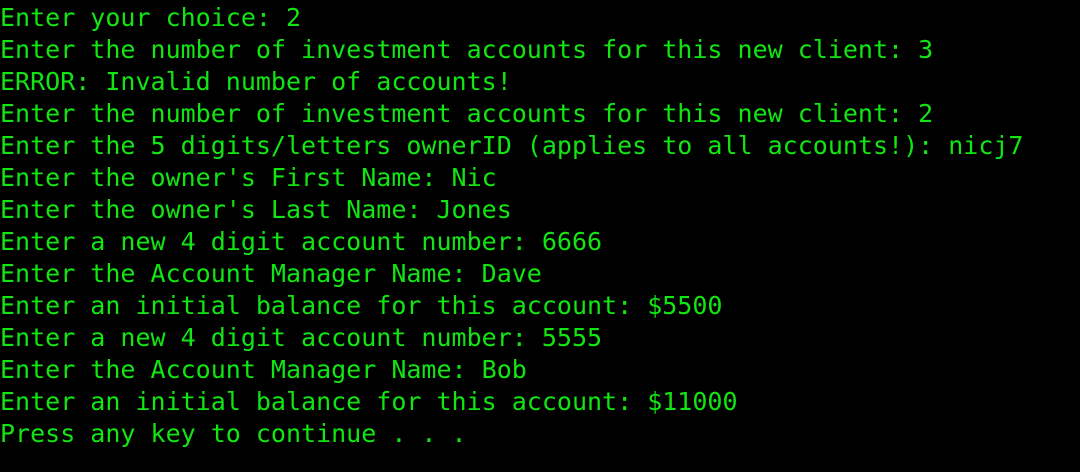  Describe the element at coordinates (301, 337) in the screenshot. I see `console-line: Enter a new 4 digit account number: 5555` at that location.